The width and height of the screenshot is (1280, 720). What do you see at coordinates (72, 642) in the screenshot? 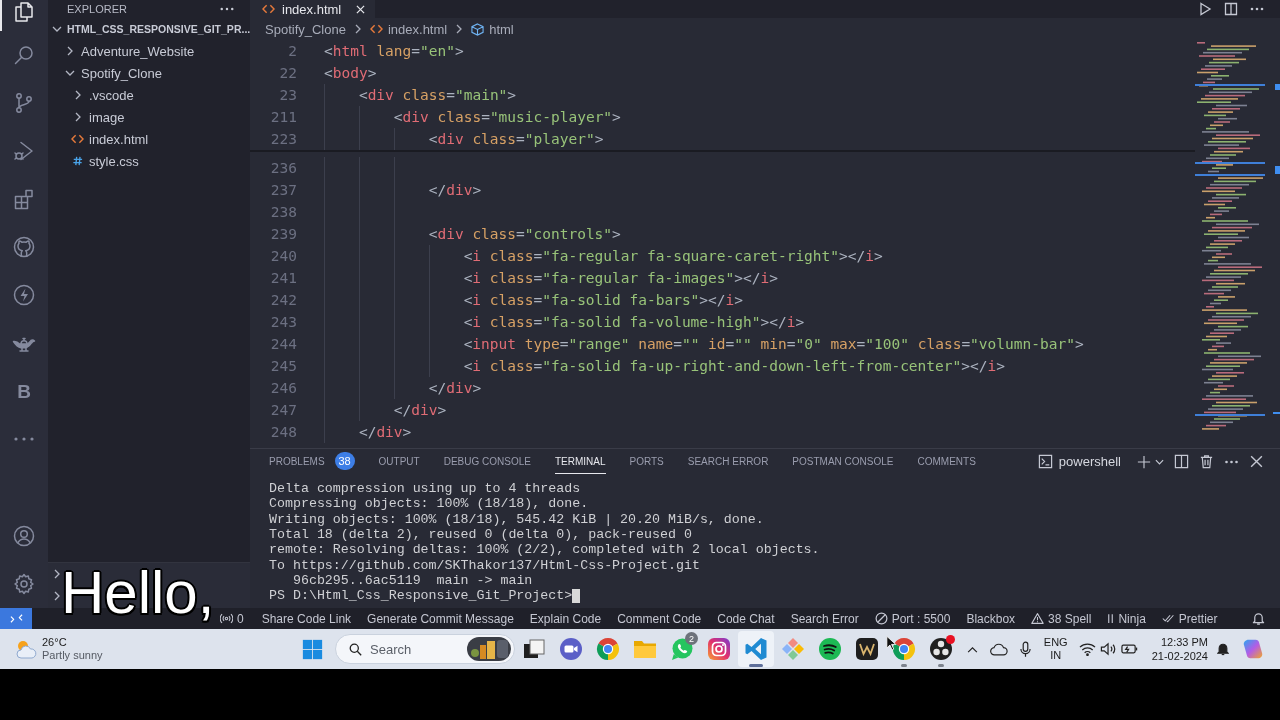
I see `temperature-text: 26°C` at bounding box center [72, 642].